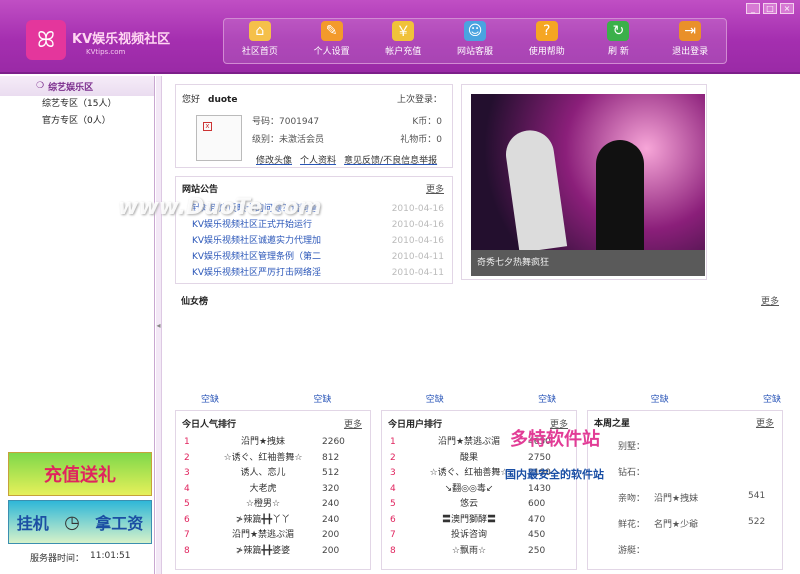 The width and height of the screenshot is (800, 574). What do you see at coordinates (318, 257) in the screenshot?
I see `notice-item: KV娱乐视频社区管理条例（第二 2010-04-11` at bounding box center [318, 257].